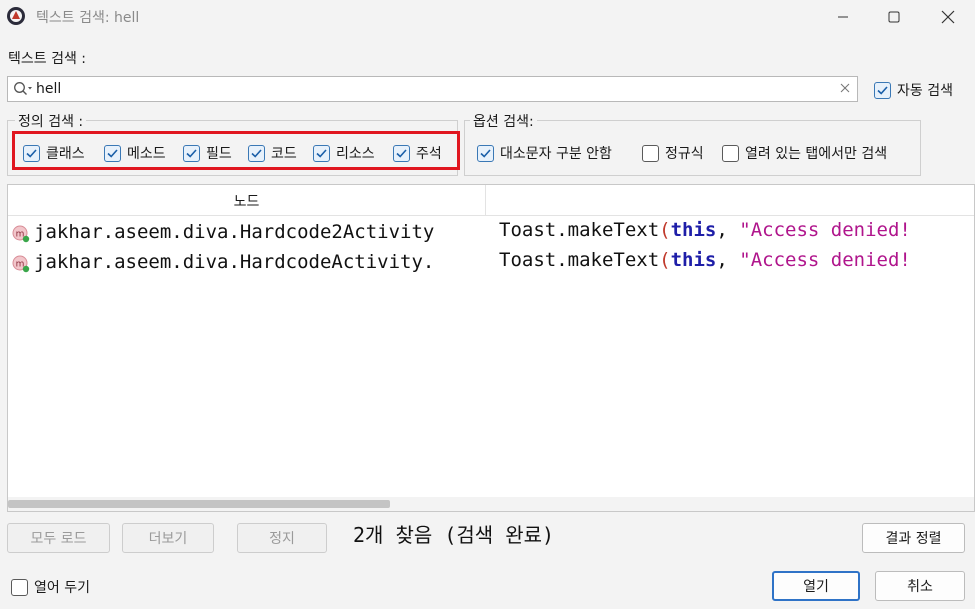 Image resolution: width=975 pixels, height=609 pixels. Describe the element at coordinates (62, 588) in the screenshot. I see `keep-open-label: 열어 두기` at that location.